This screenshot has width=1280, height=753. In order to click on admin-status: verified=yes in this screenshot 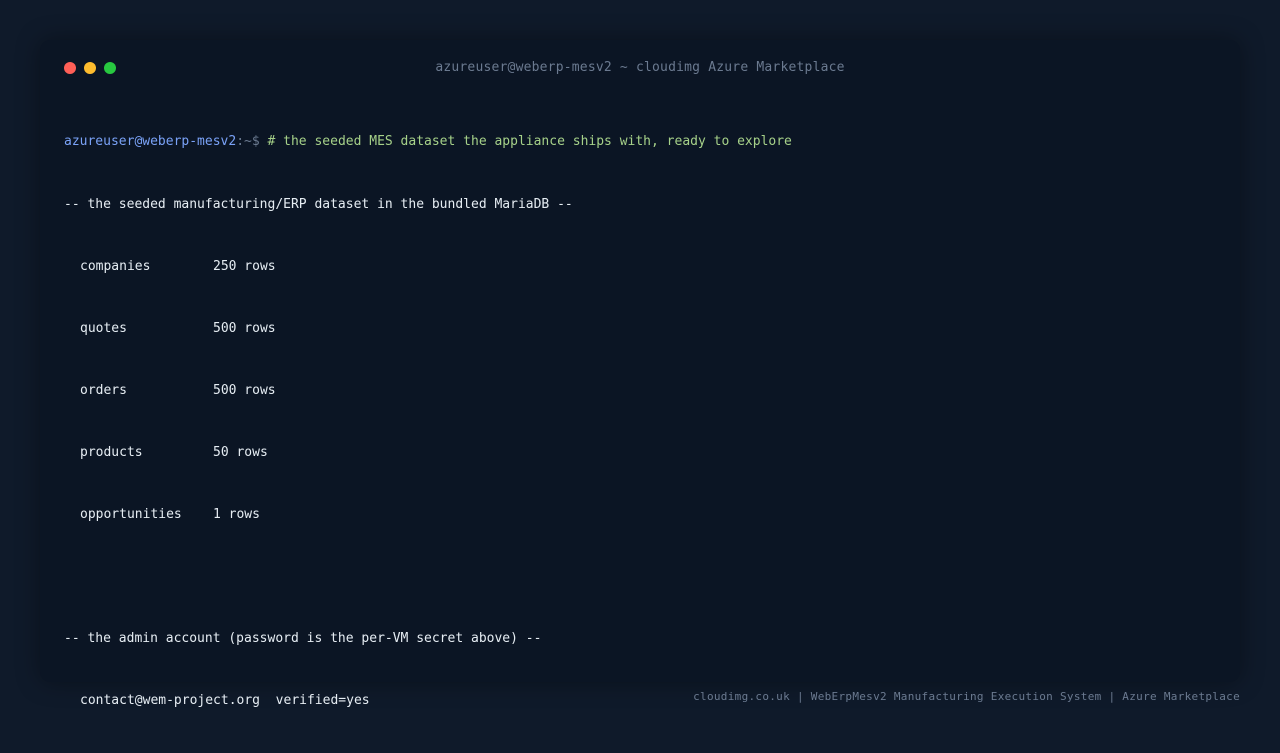, I will do `click(322, 701)`.